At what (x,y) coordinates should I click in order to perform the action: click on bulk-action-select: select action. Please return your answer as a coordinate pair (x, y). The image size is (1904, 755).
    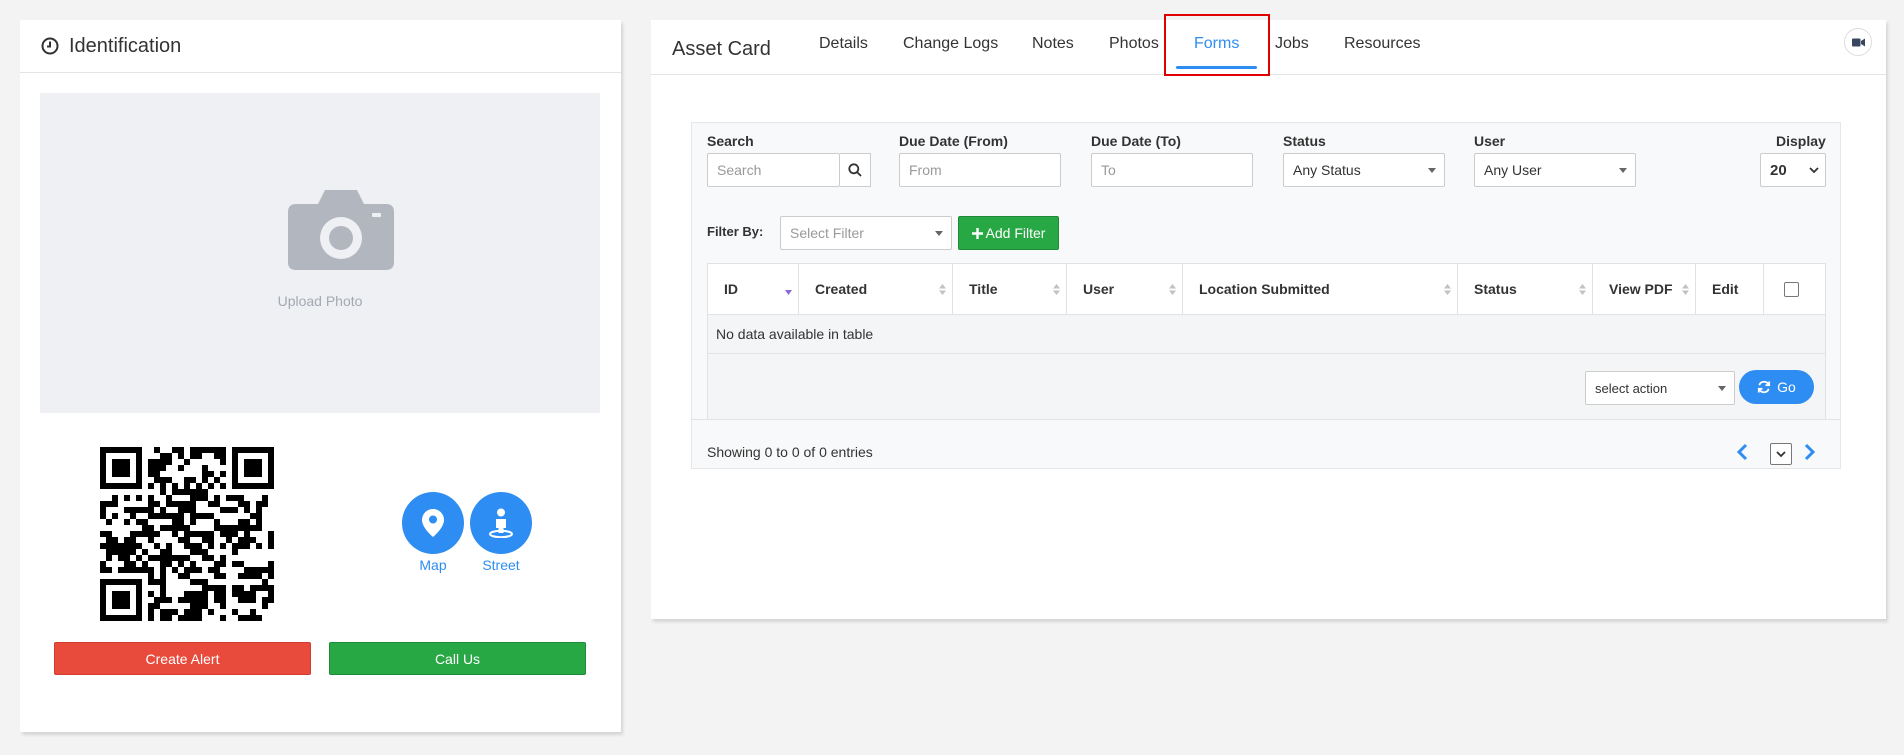
    Looking at the image, I should click on (1660, 388).